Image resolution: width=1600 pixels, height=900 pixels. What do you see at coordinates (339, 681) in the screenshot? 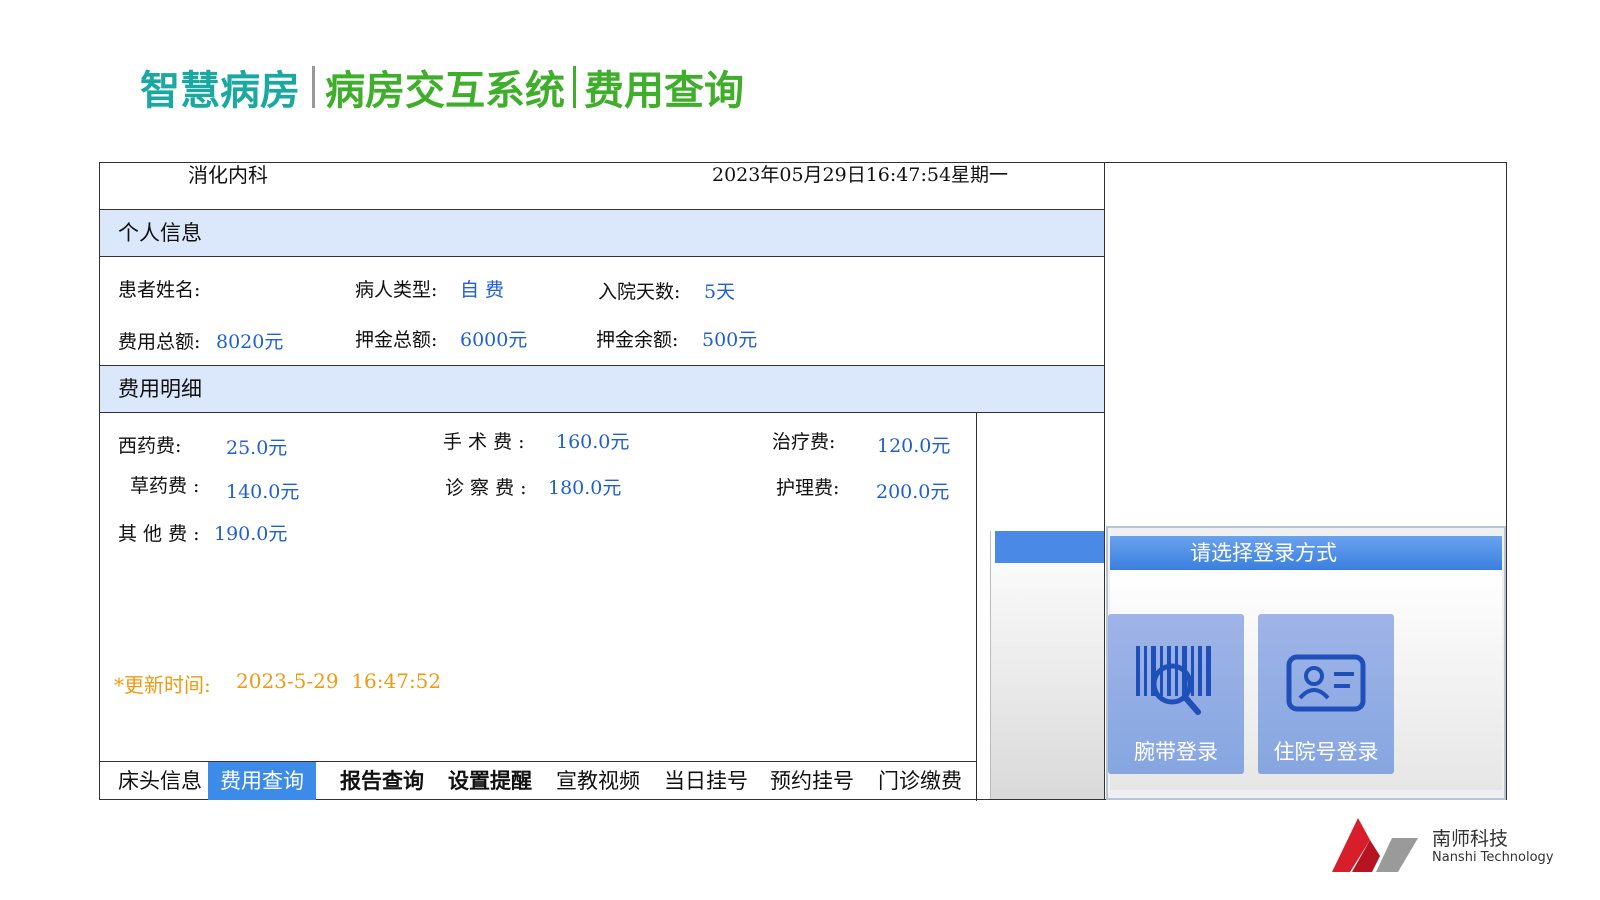
I see `update-time-value: 2023-5-29 16:47:52` at bounding box center [339, 681].